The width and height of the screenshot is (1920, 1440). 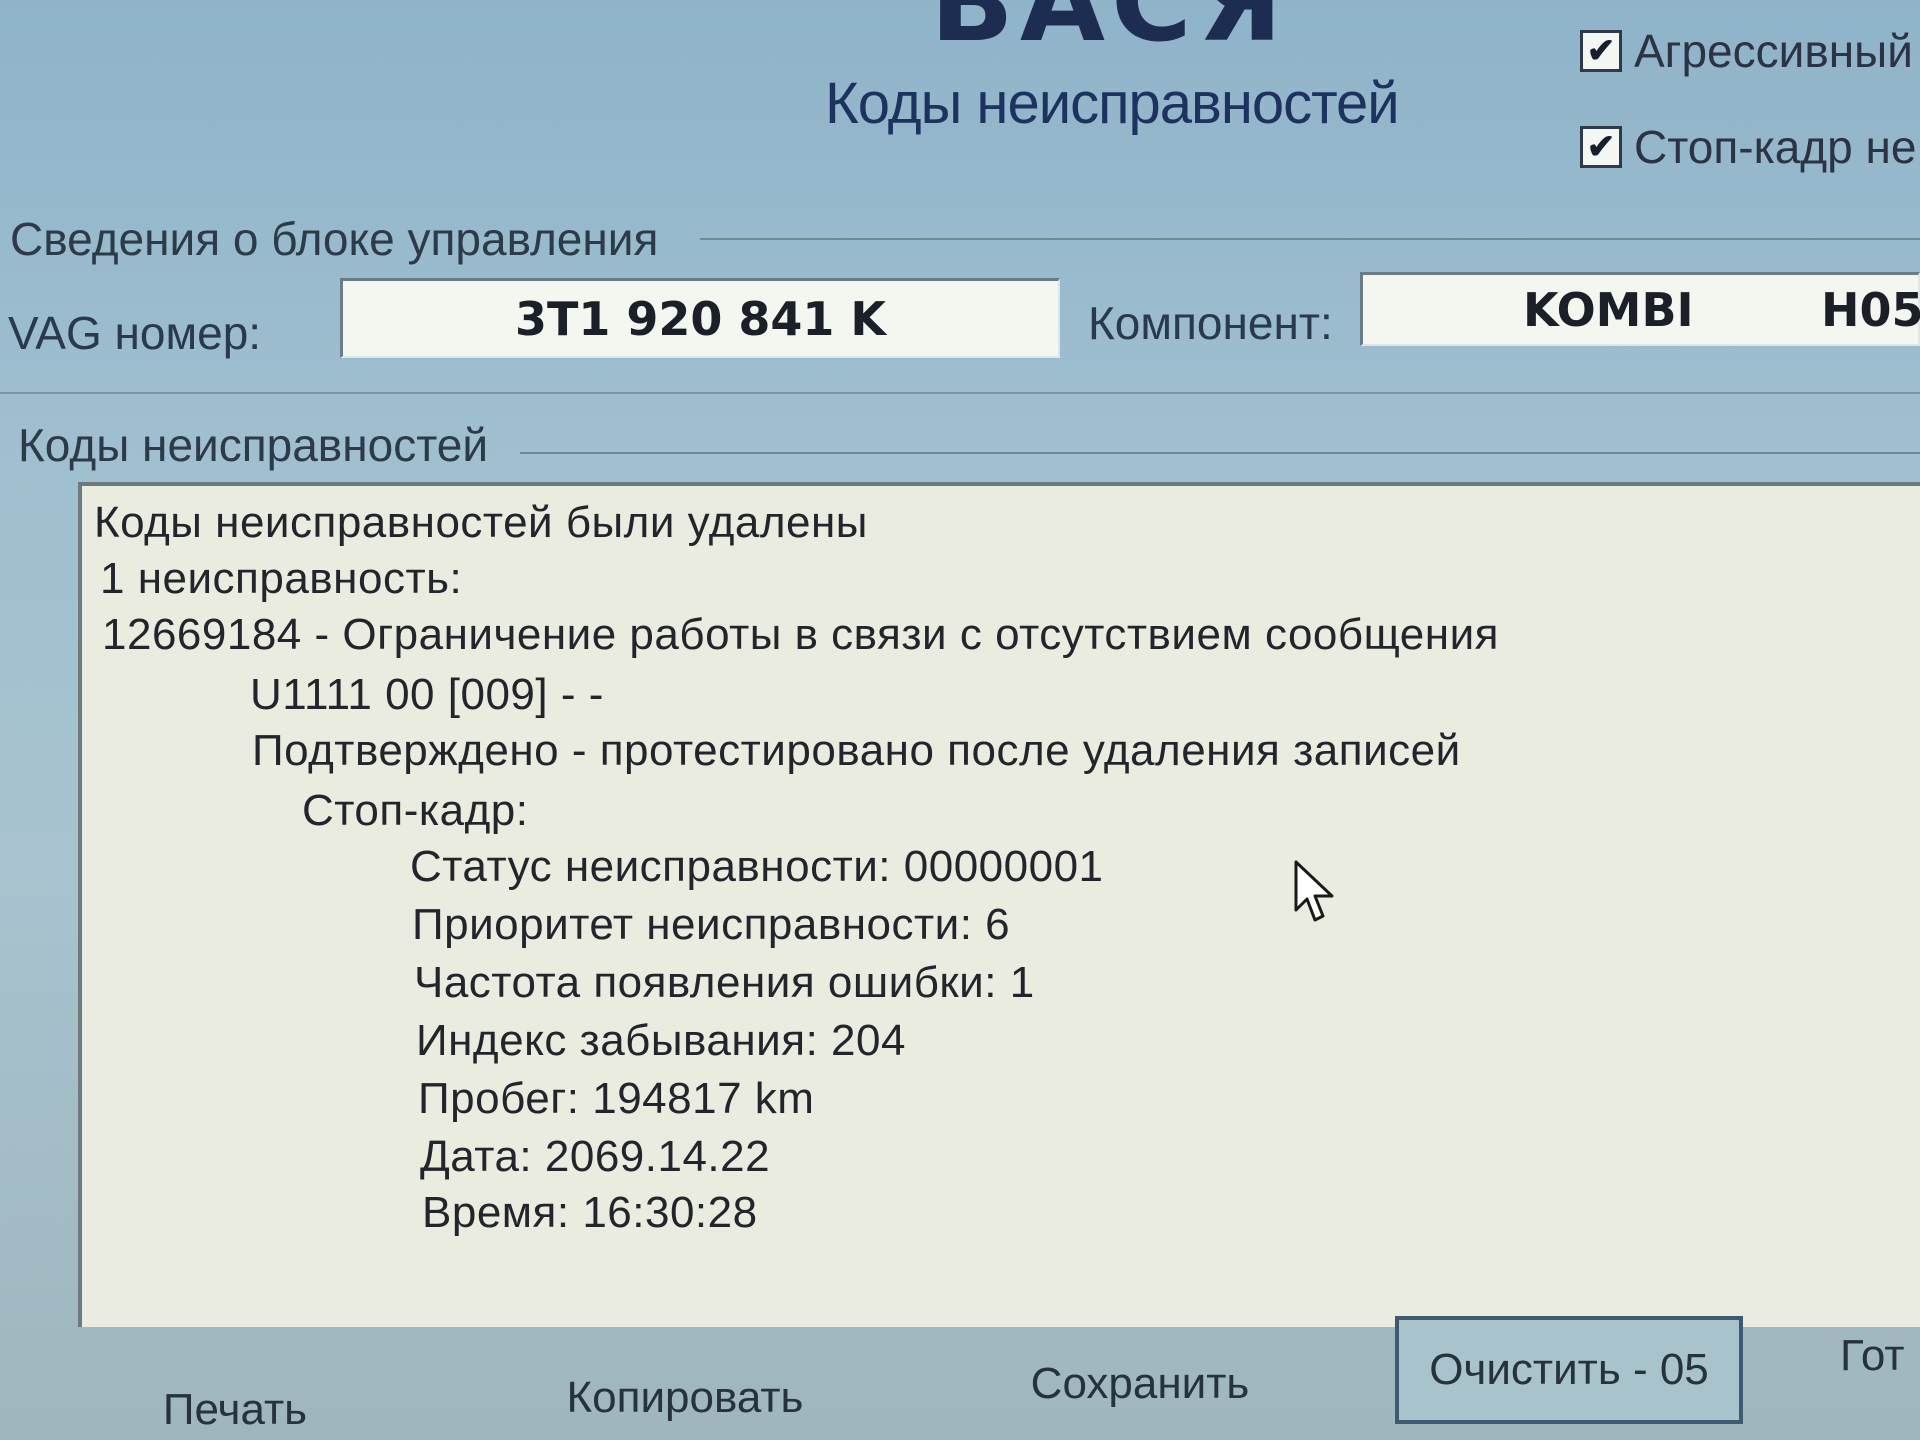 What do you see at coordinates (281, 578) in the screenshot?
I see `fault-text-line: 1 неисправность:` at bounding box center [281, 578].